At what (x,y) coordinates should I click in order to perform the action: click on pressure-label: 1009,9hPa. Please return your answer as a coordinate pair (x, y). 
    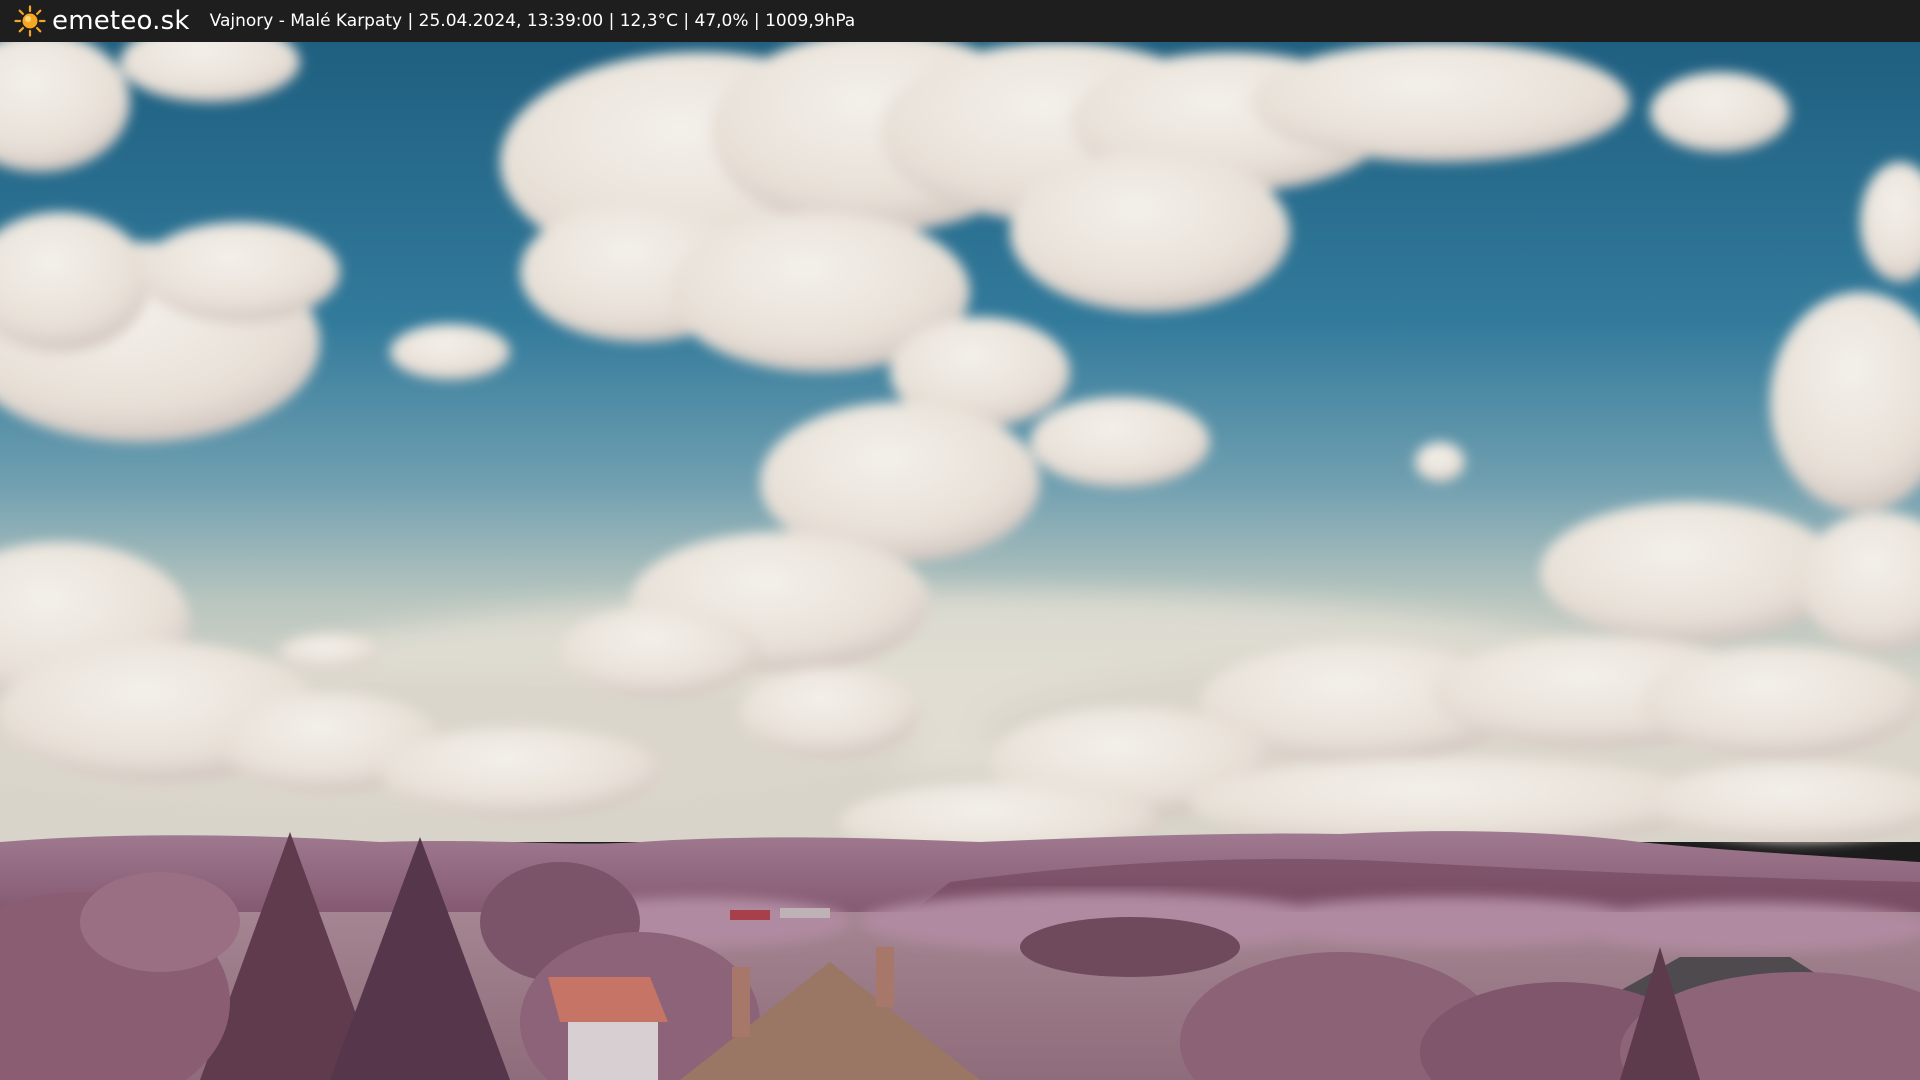
    Looking at the image, I should click on (810, 21).